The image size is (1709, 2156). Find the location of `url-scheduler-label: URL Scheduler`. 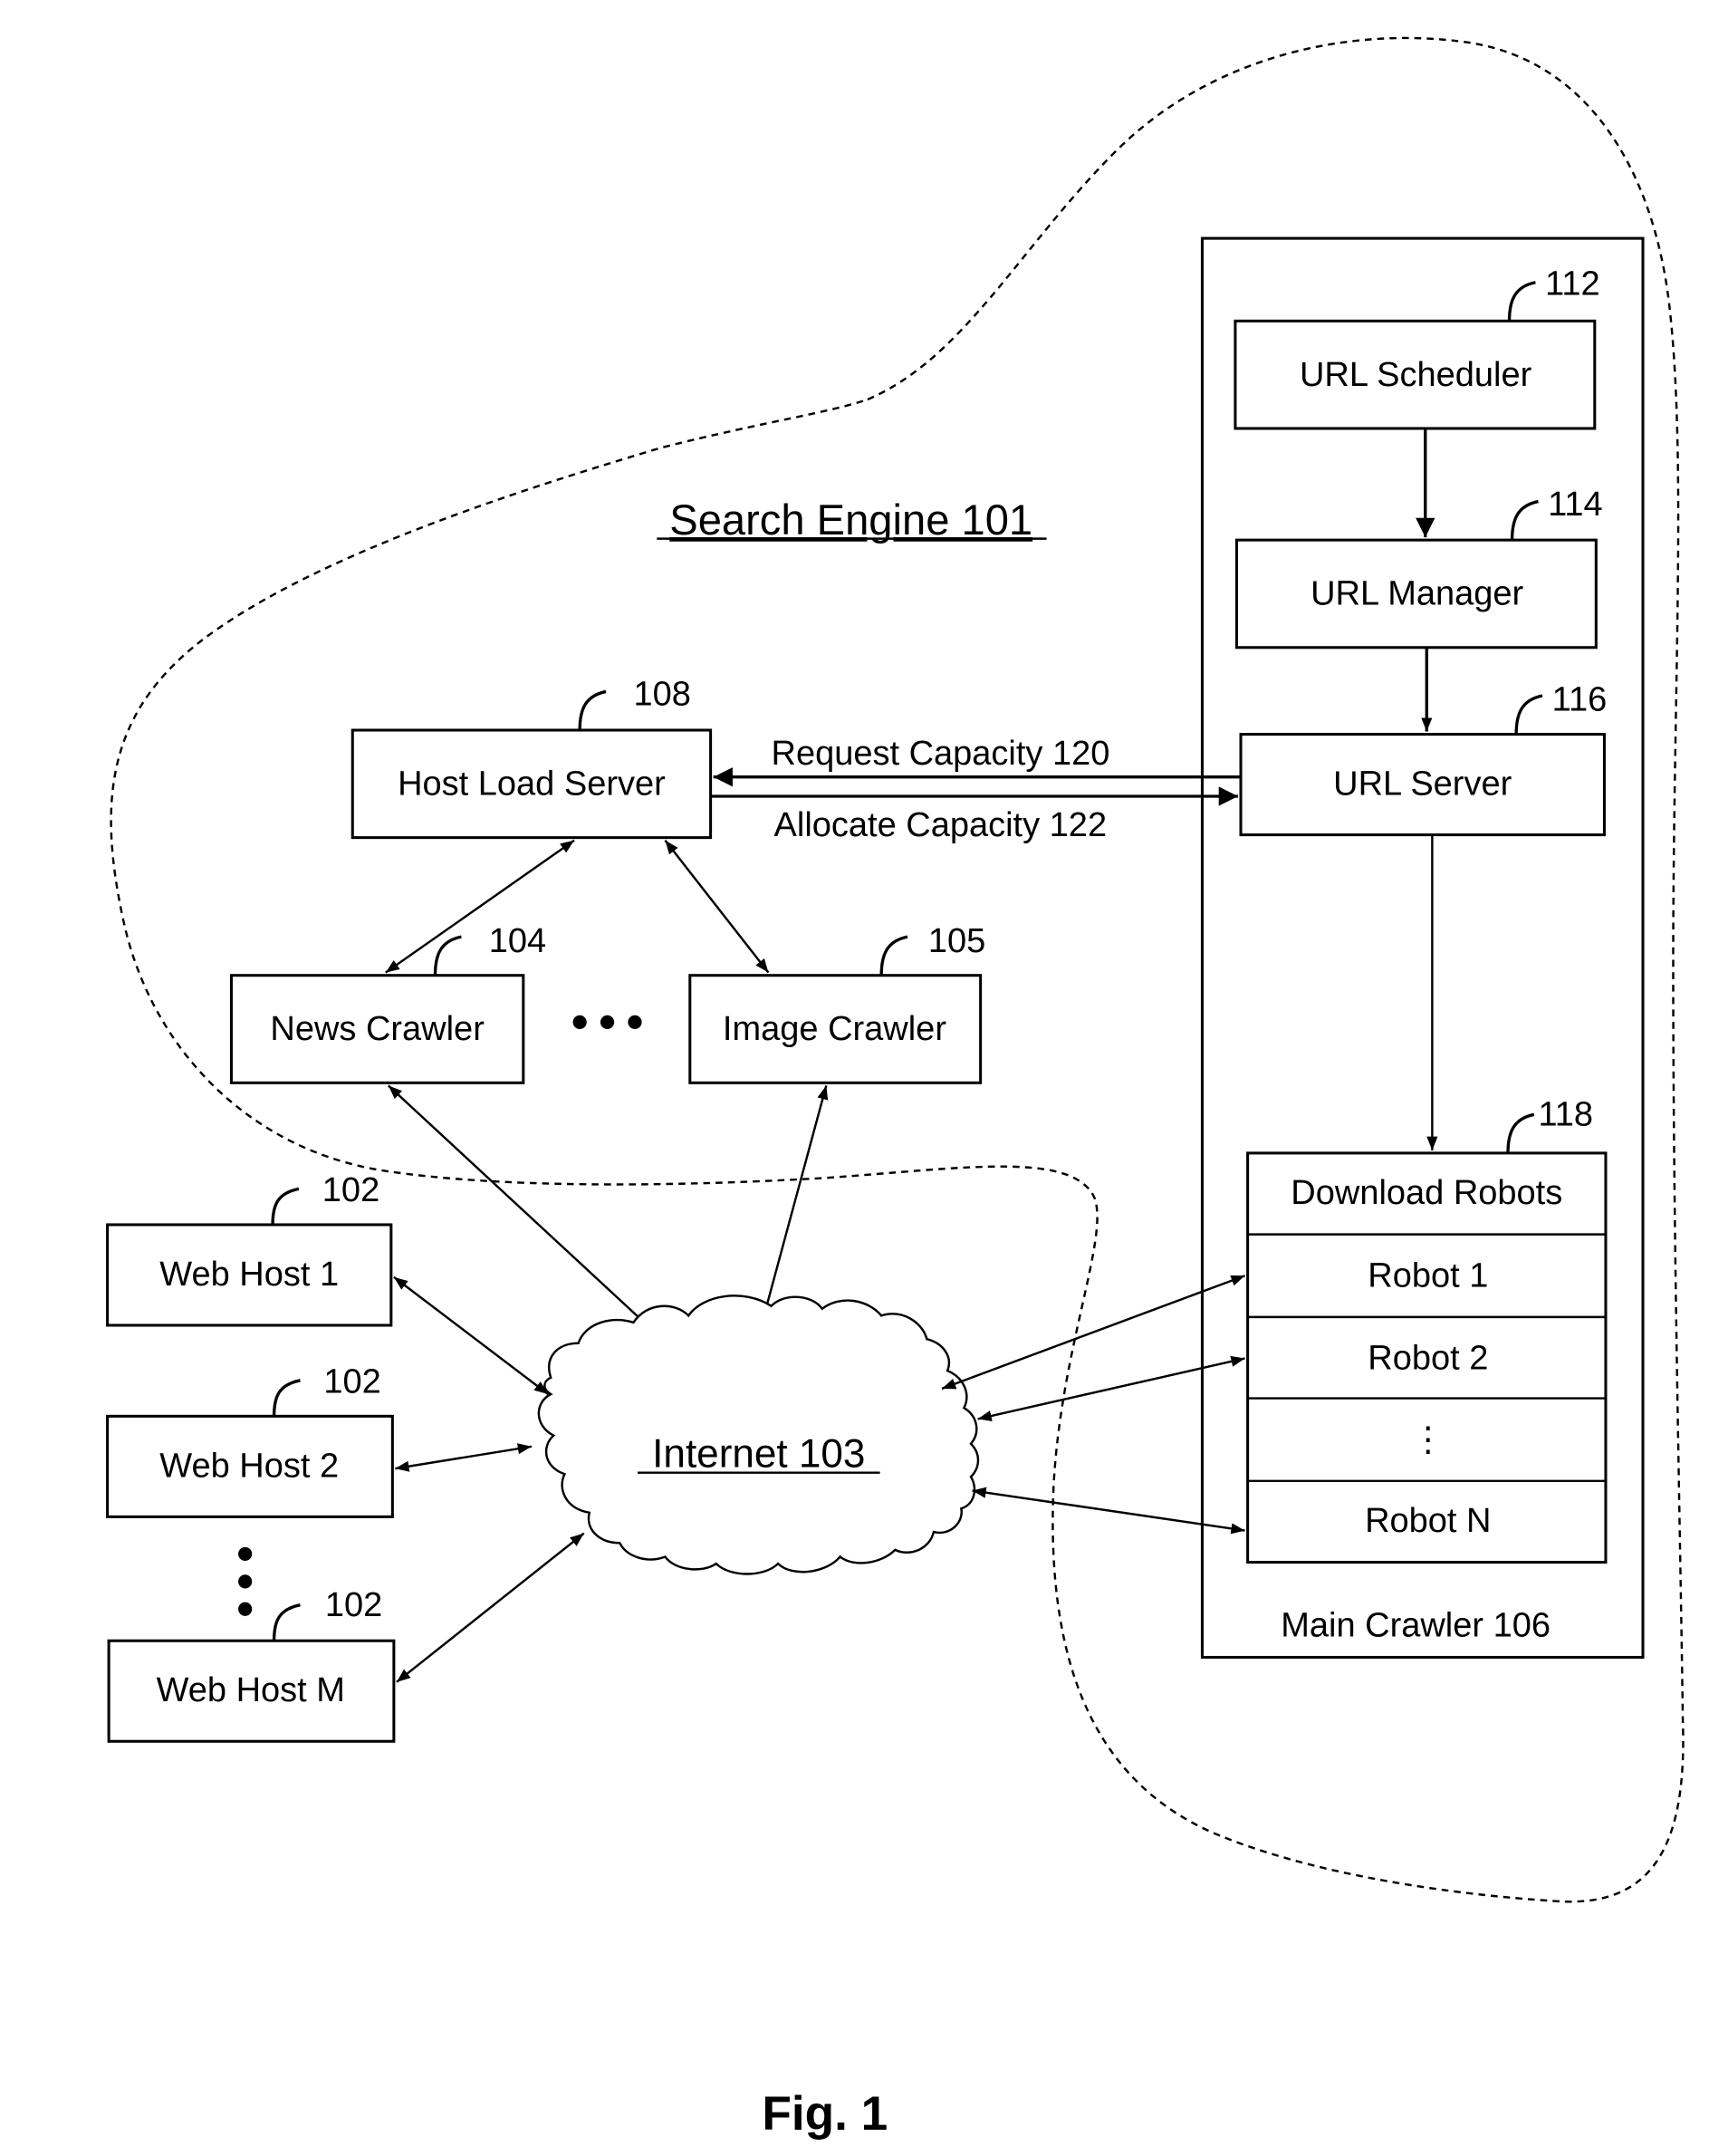

url-scheduler-label: URL Scheduler is located at coordinates (1416, 375).